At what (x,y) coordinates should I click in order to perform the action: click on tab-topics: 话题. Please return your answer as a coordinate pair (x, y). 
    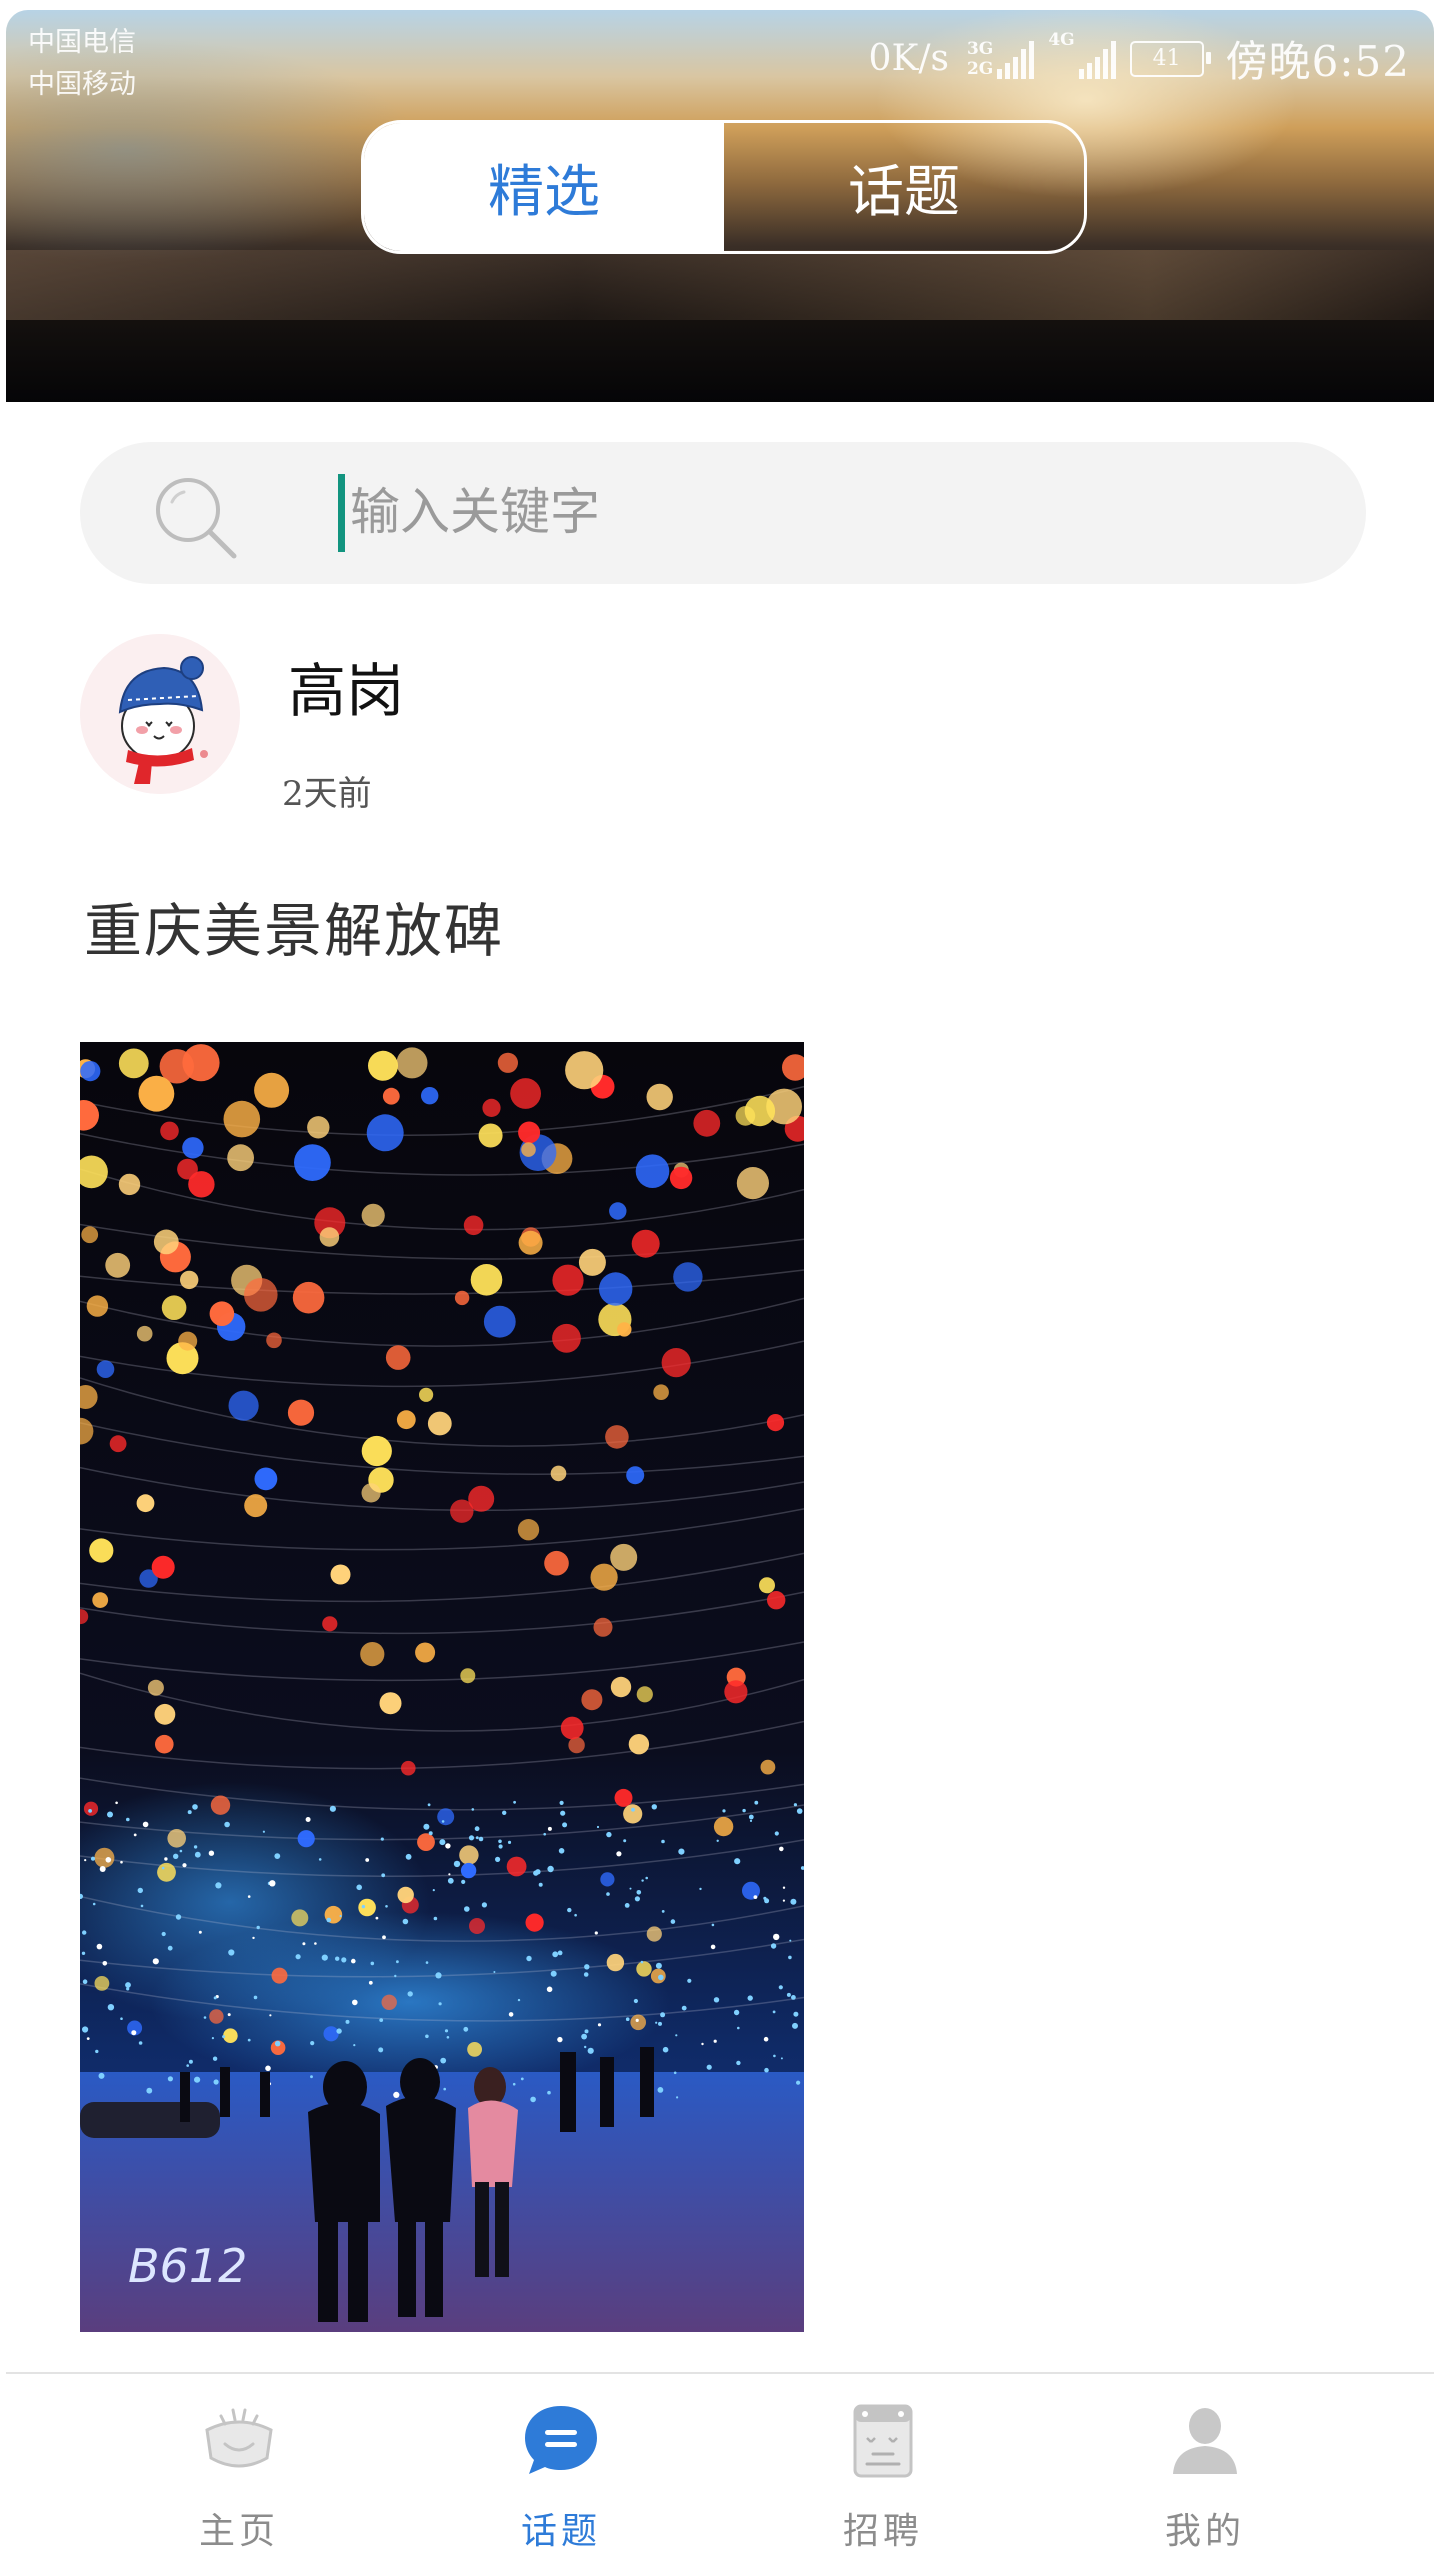
    Looking at the image, I should click on (904, 187).